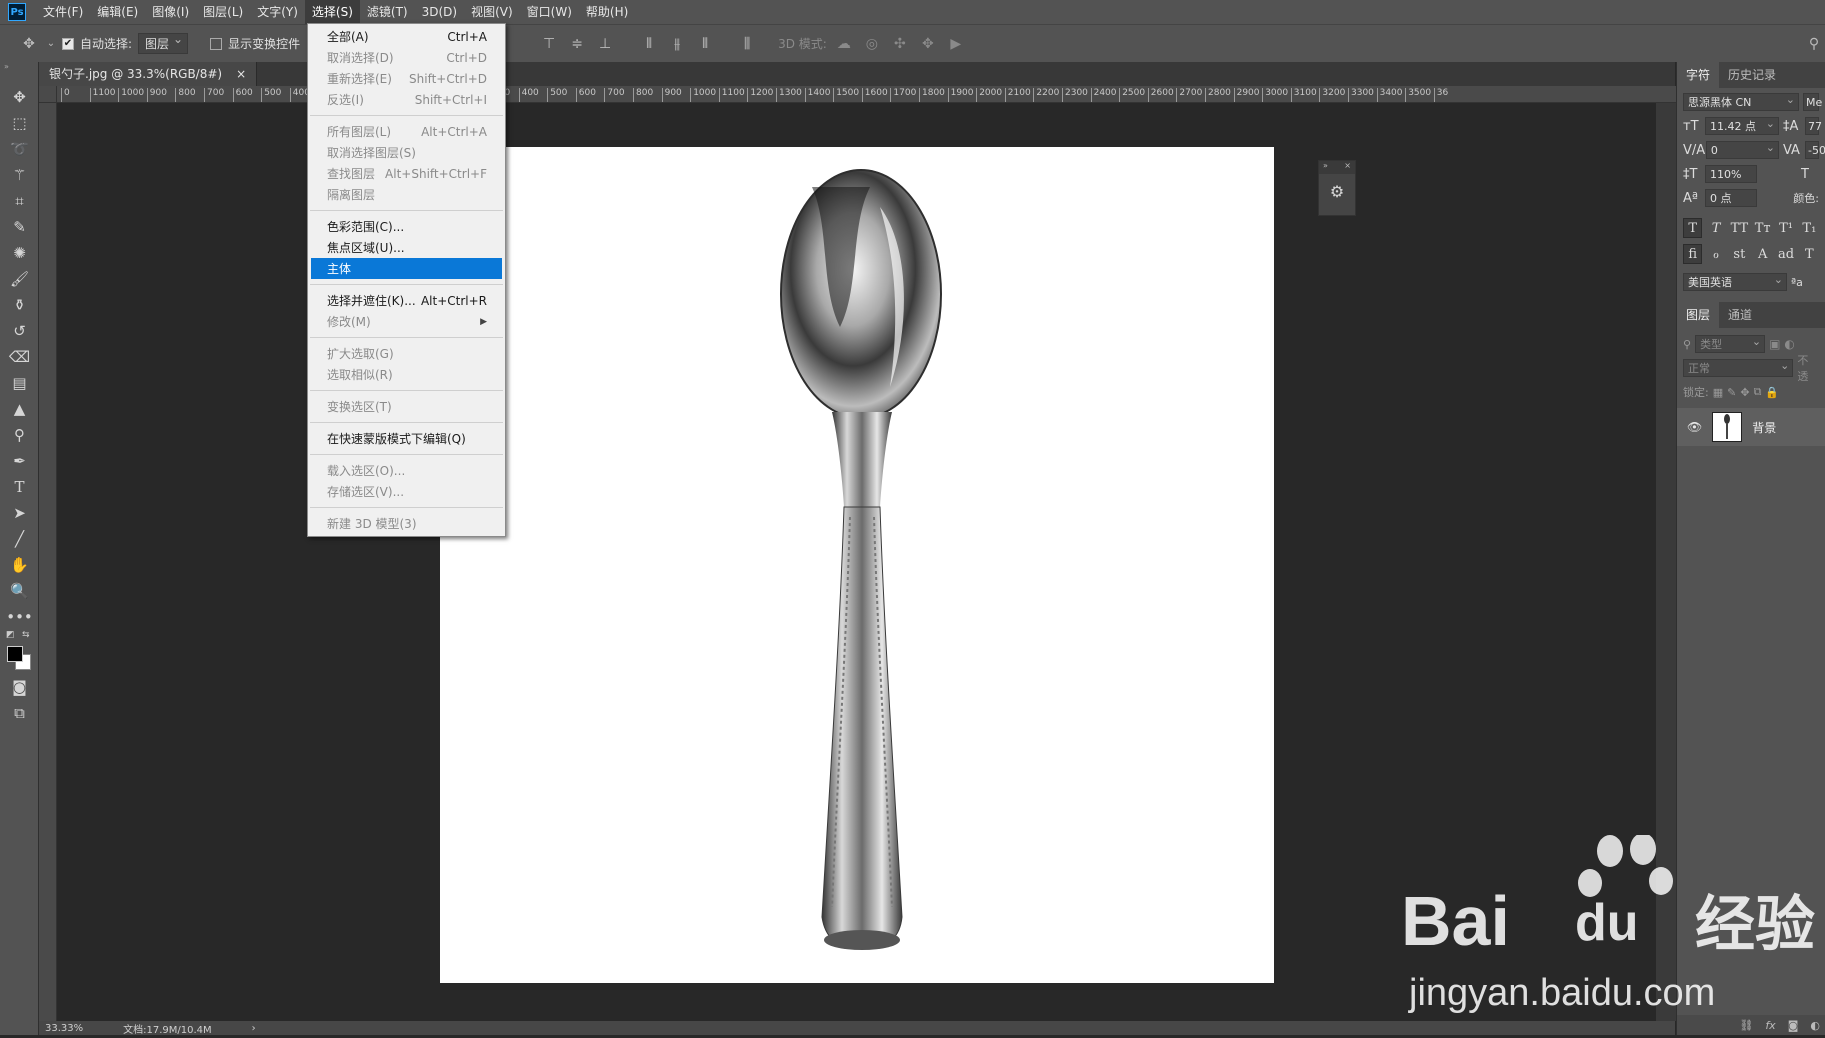 This screenshot has height=1038, width=1825. Describe the element at coordinates (48, 562) in the screenshot. I see `vertical-ruler` at that location.